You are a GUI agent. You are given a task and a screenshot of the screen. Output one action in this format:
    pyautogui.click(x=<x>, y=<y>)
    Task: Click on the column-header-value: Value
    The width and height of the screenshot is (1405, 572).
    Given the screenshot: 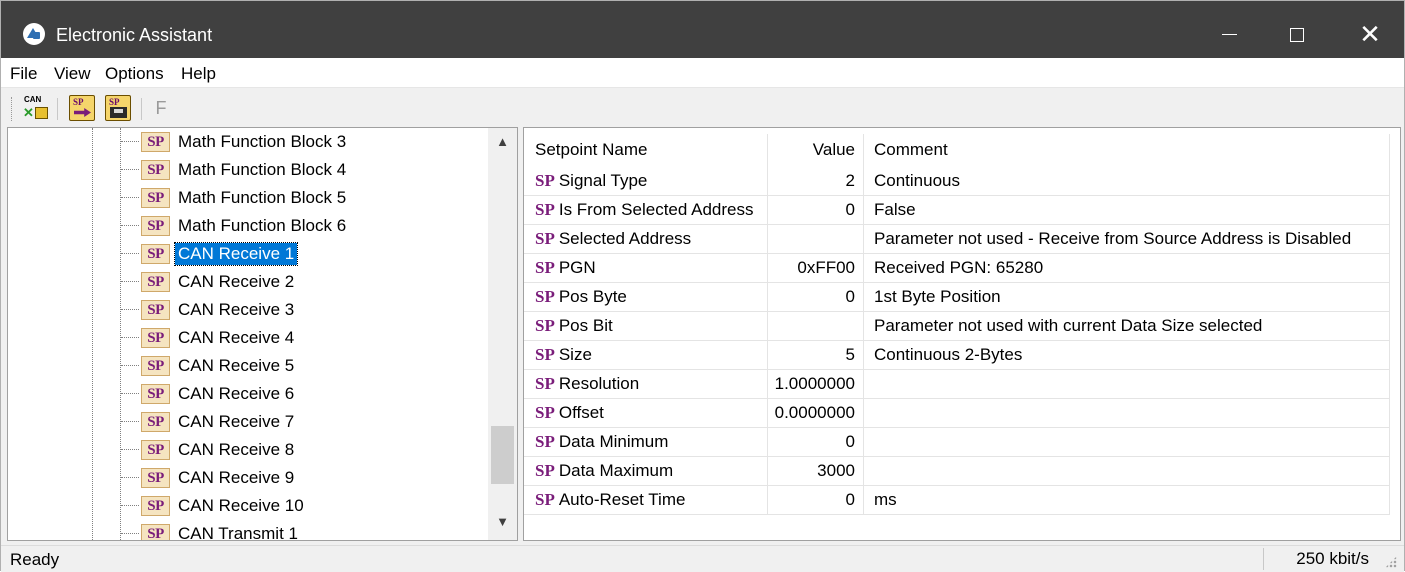 What is the action you would take?
    pyautogui.click(x=816, y=150)
    